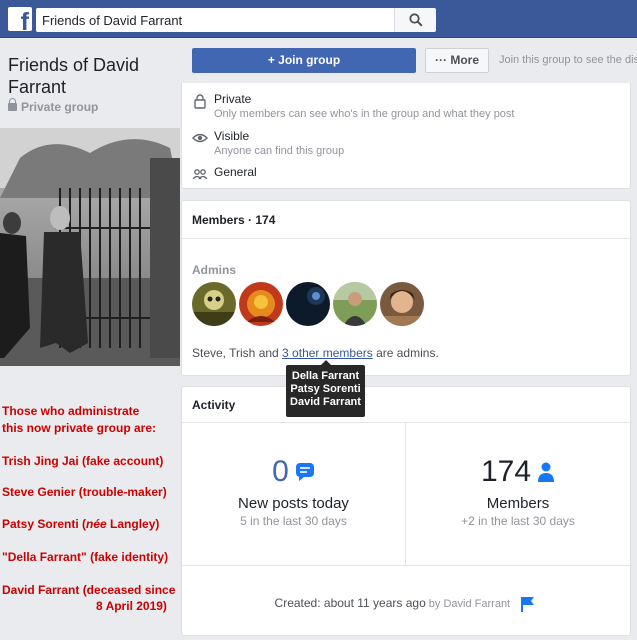  Describe the element at coordinates (232, 136) in the screenshot. I see `about-visible-title: Visible` at that location.